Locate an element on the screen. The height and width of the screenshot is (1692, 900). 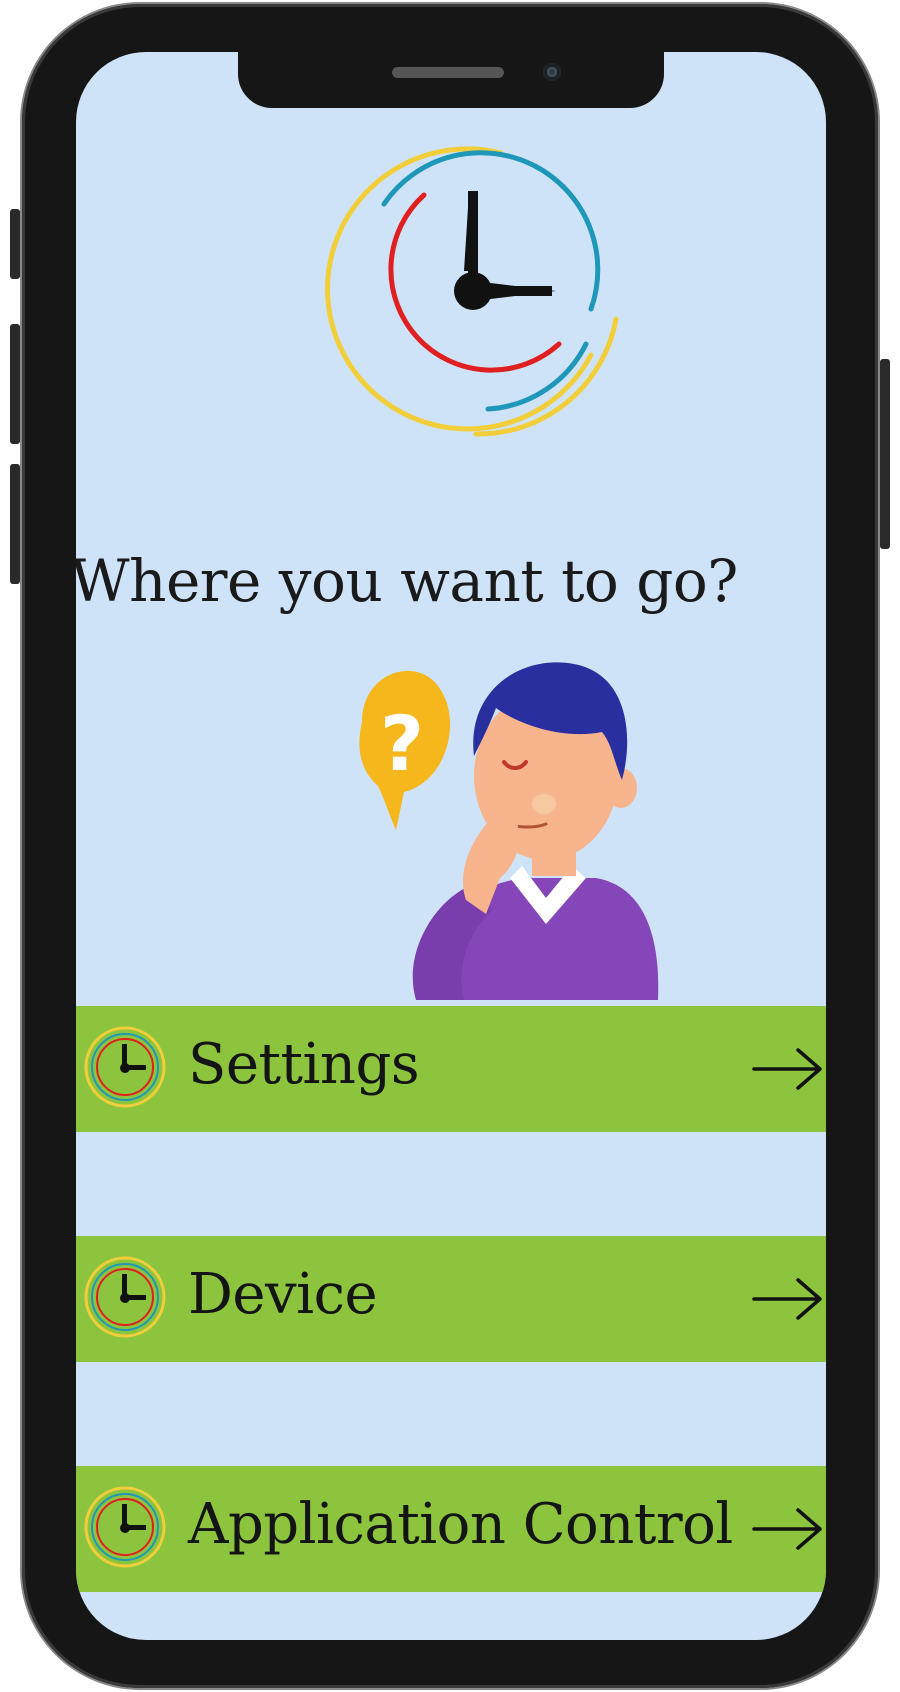
front-camera is located at coordinates (552, 72).